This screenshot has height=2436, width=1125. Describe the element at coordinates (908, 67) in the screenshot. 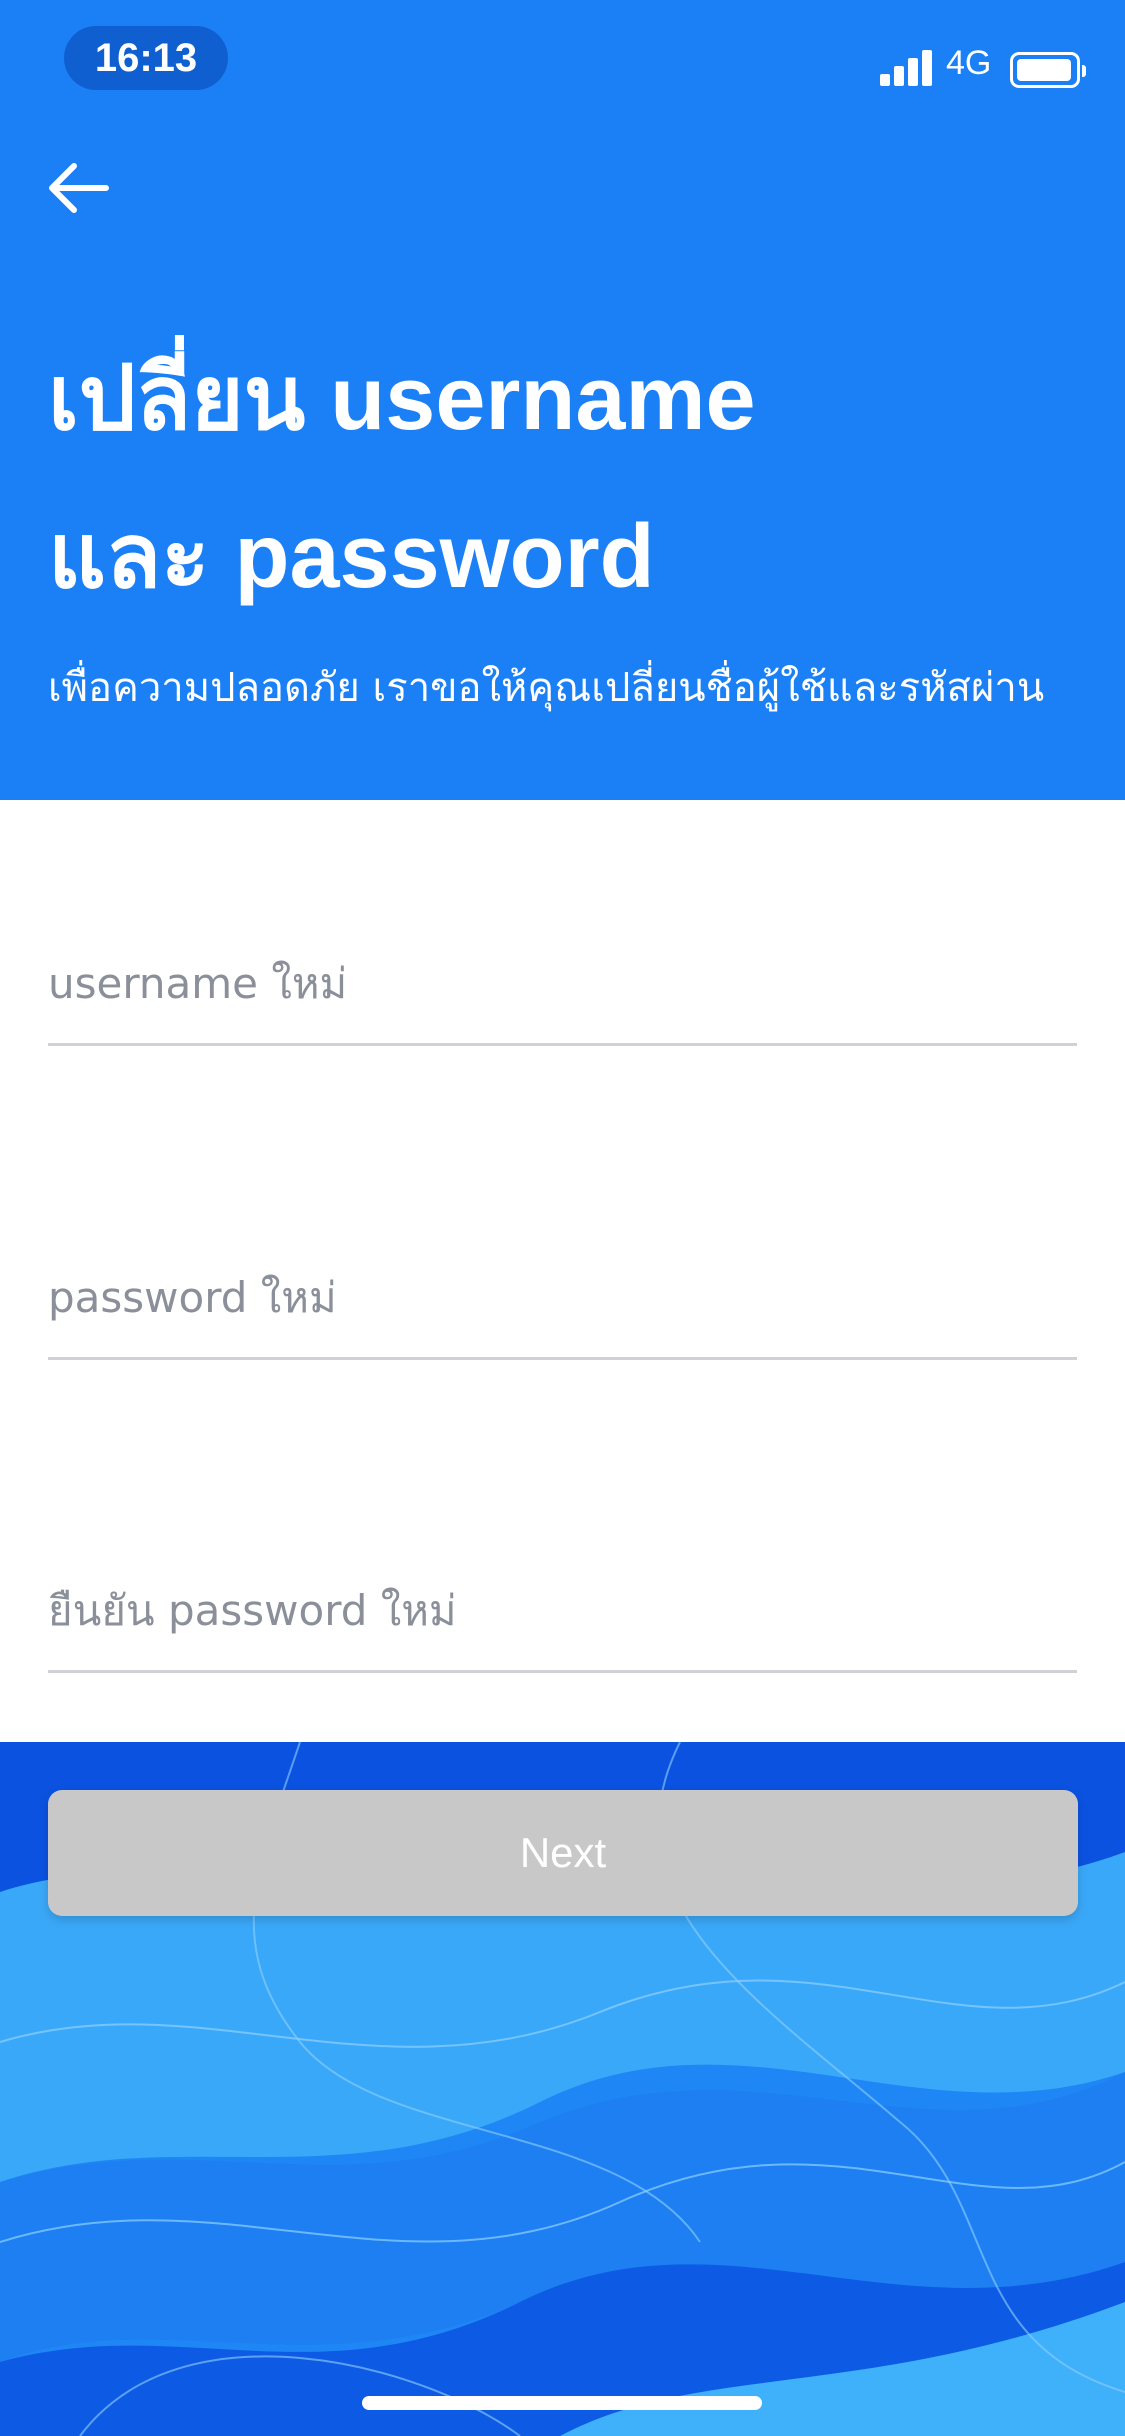

I see `signal-icon` at that location.